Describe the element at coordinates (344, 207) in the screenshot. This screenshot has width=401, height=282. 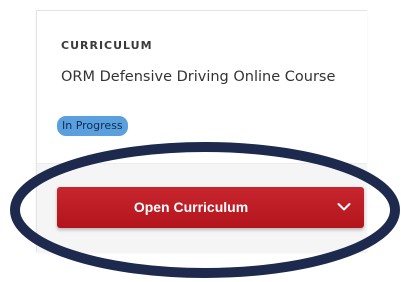
I see `chevron-down-icon` at that location.